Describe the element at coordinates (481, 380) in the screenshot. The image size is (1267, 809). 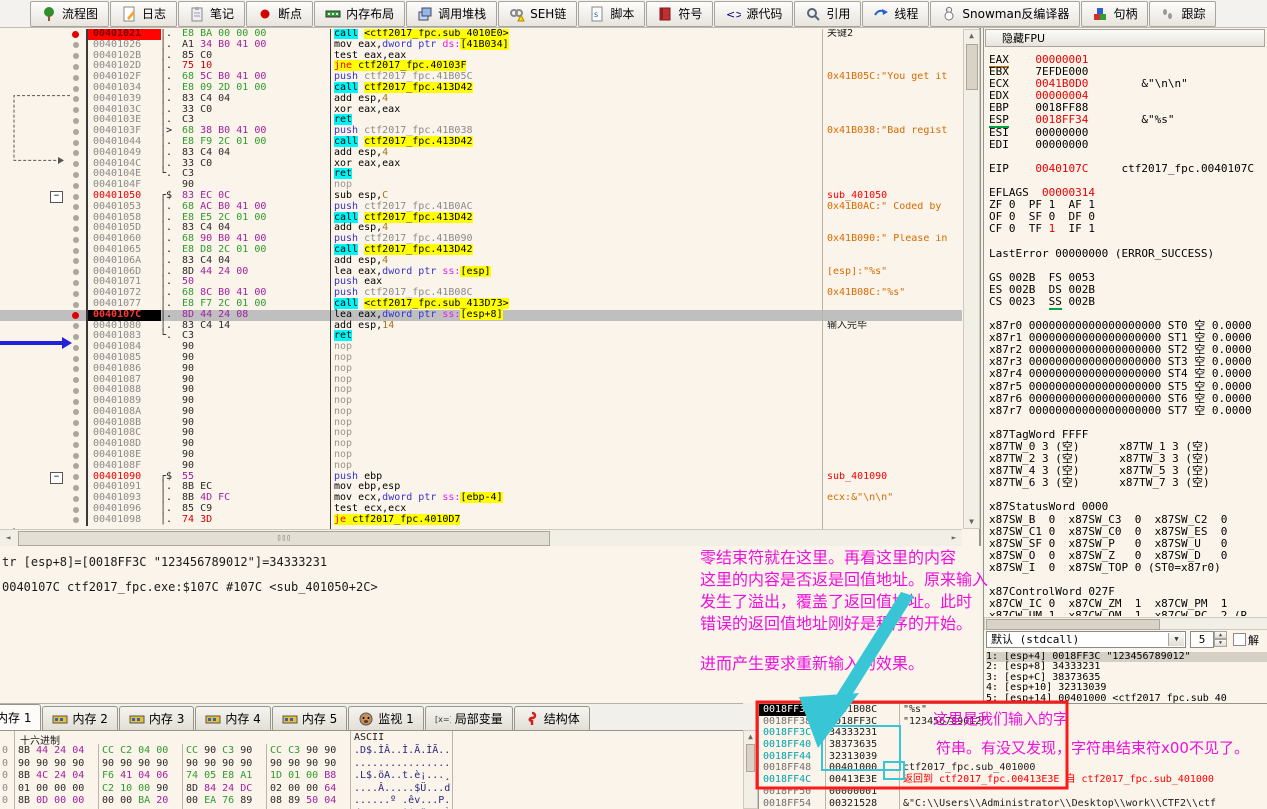
I see `disasm-row: 00401087 90 nop` at that location.